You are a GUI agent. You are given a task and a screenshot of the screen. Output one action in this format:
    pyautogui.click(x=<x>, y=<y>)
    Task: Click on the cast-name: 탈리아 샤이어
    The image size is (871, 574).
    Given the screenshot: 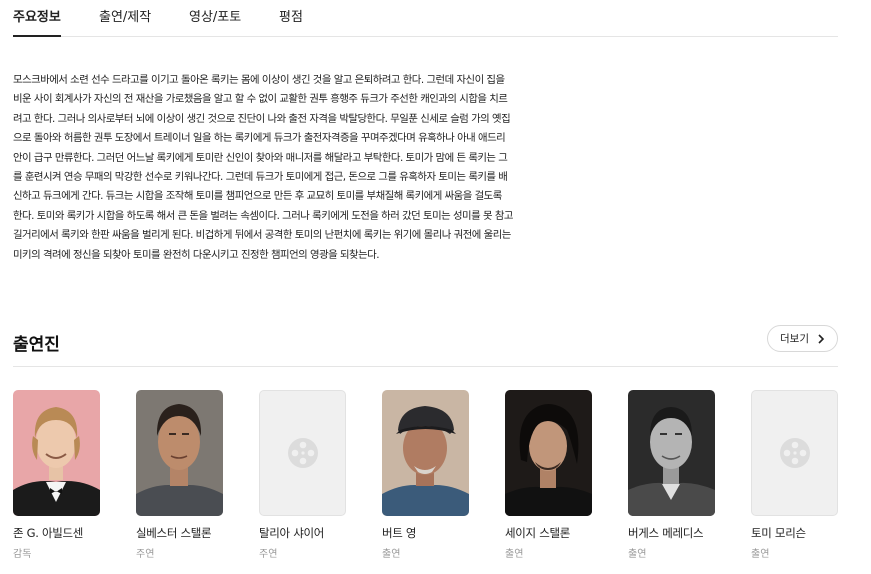 What is the action you would take?
    pyautogui.click(x=292, y=533)
    